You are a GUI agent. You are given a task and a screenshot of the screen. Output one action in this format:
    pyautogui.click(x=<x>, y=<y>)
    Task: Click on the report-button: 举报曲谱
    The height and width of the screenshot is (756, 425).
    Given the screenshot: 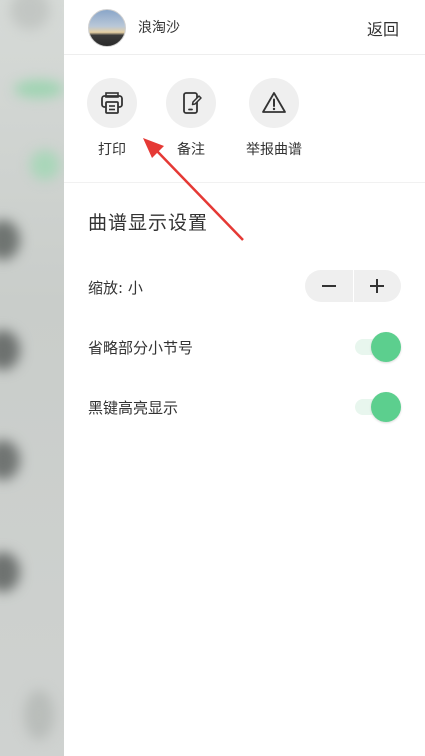 What is the action you would take?
    pyautogui.click(x=274, y=118)
    